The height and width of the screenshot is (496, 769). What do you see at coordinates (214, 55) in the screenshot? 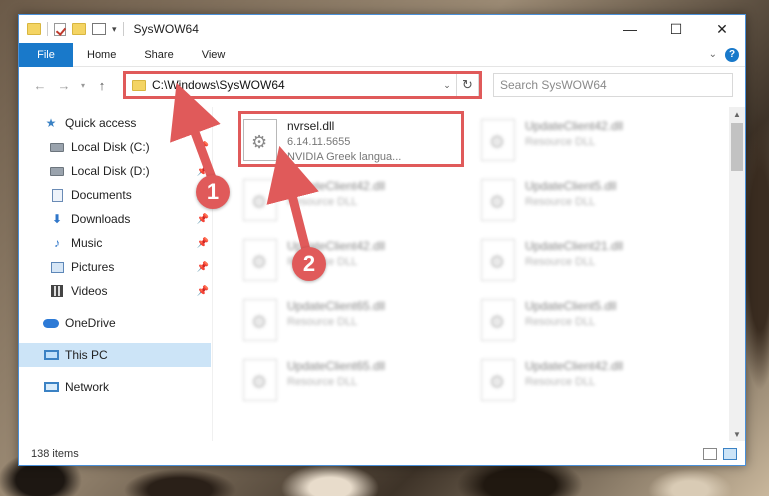
I see `tab-view: View` at bounding box center [214, 55].